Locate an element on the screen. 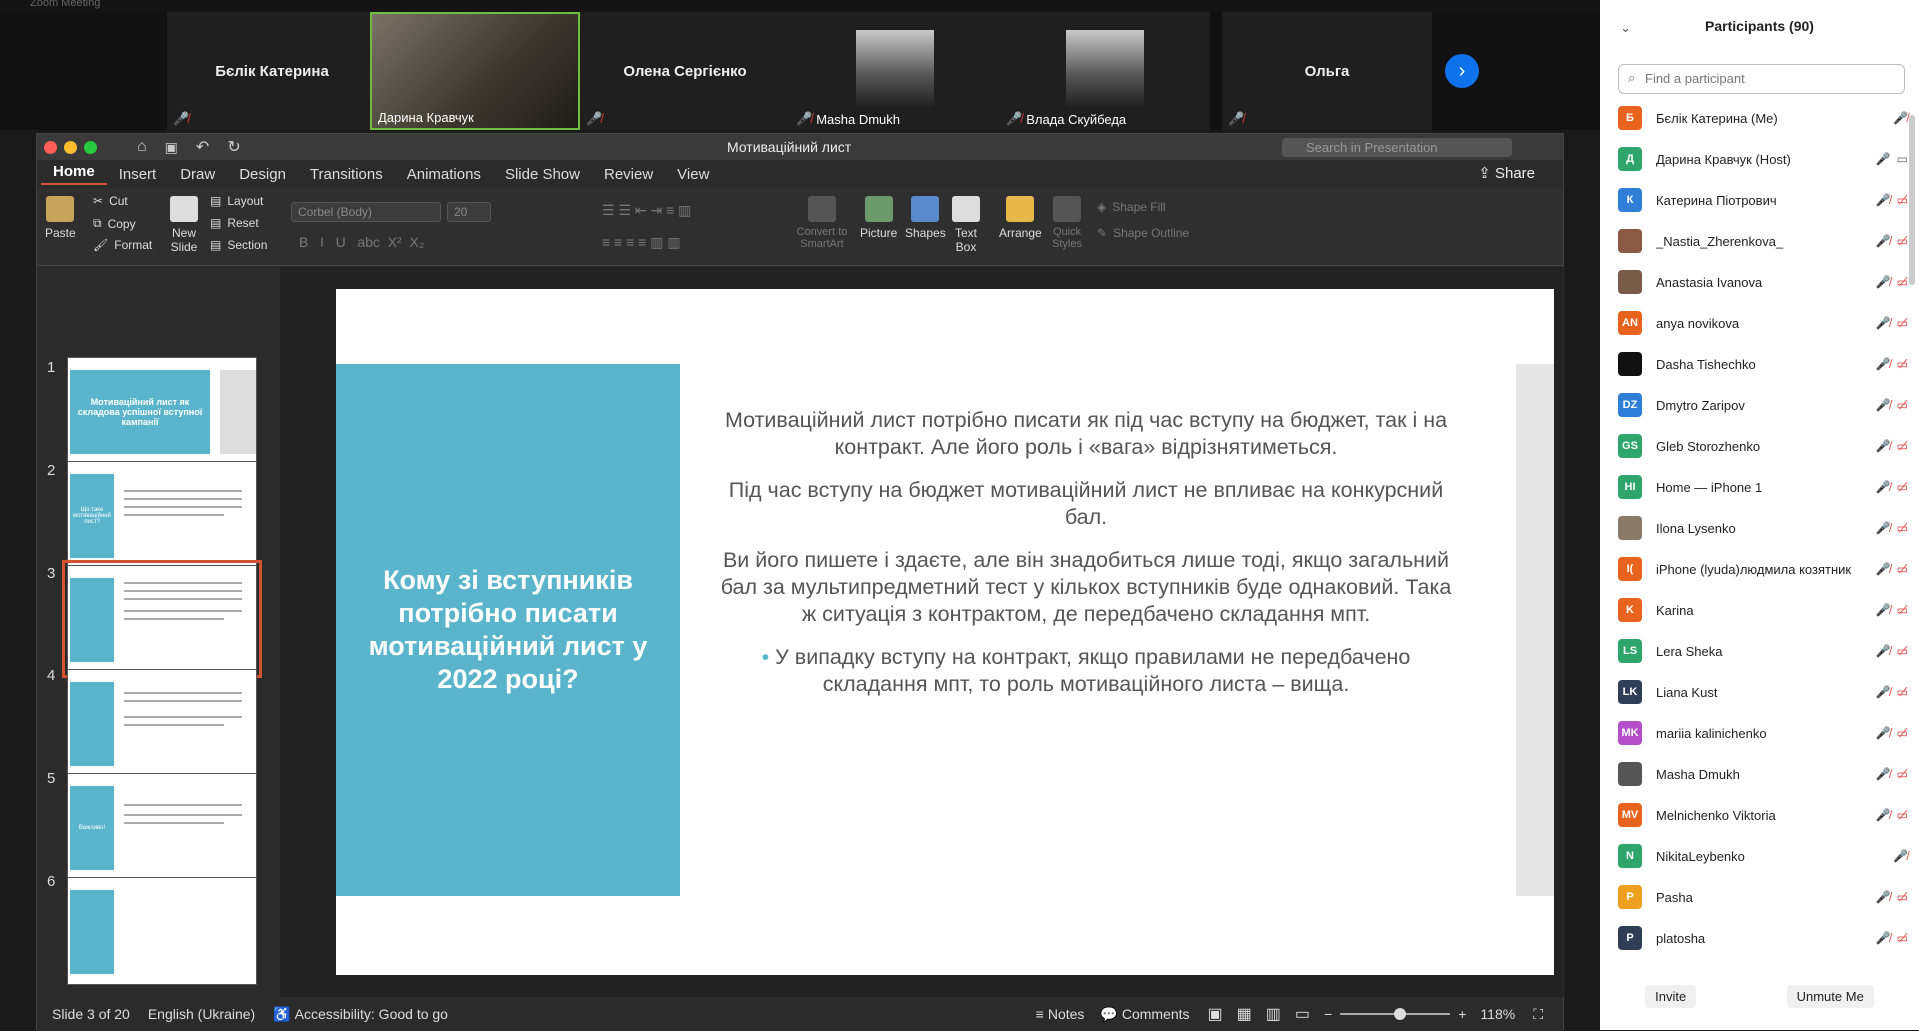 The height and width of the screenshot is (1031, 1919). scrollbar is located at coordinates (1912, 200).